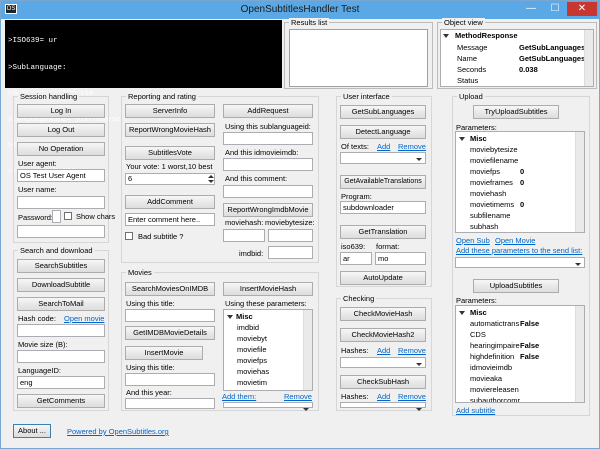 This screenshot has height=449, width=600. Describe the element at coordinates (290, 235) in the screenshot. I see `moviebytesize-input` at that location.